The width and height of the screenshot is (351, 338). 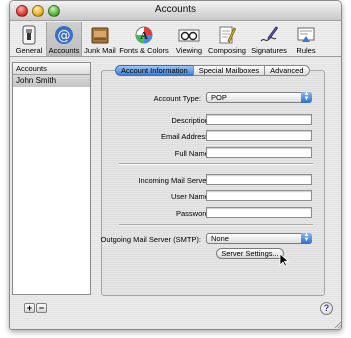 I want to click on incoming-mail-server-field, so click(x=259, y=179).